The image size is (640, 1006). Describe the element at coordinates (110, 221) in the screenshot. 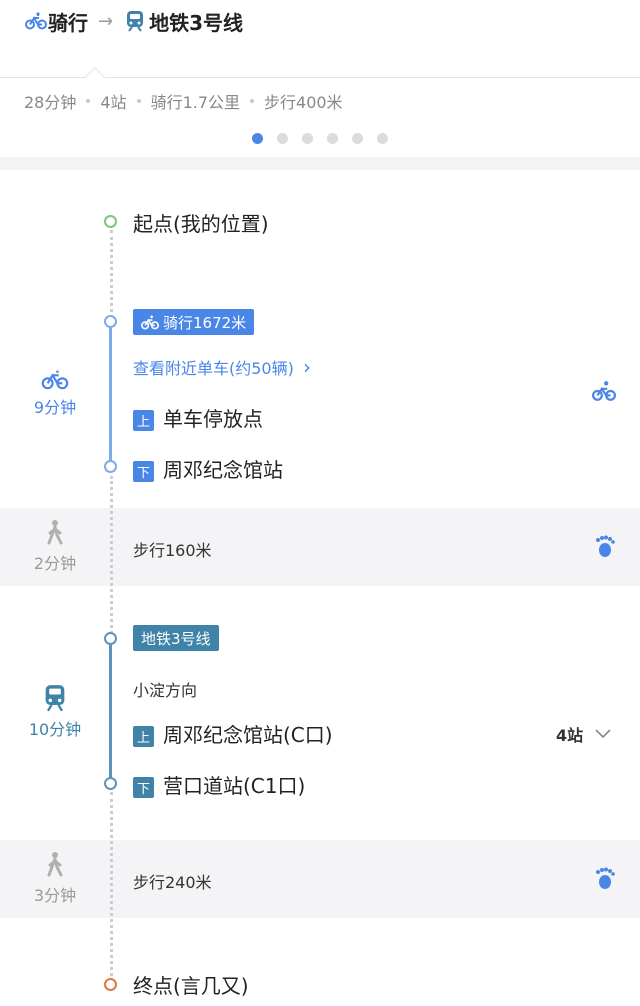

I see `start-node` at that location.